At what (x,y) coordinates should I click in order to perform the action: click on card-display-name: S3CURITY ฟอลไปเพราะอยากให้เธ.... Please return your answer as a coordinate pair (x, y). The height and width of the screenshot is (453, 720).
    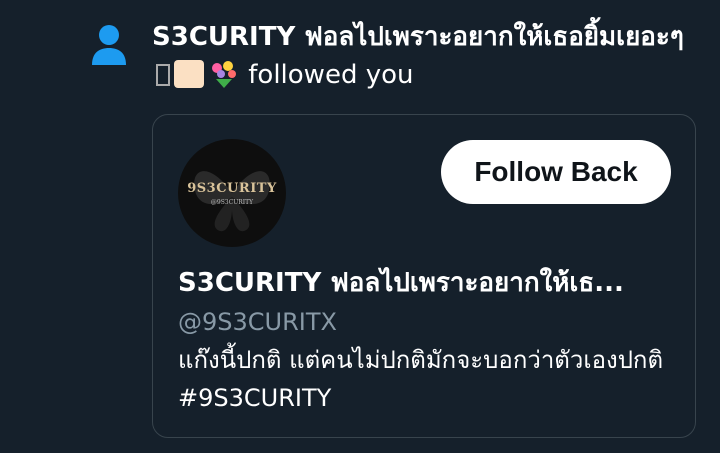
    Looking at the image, I should click on (428, 283).